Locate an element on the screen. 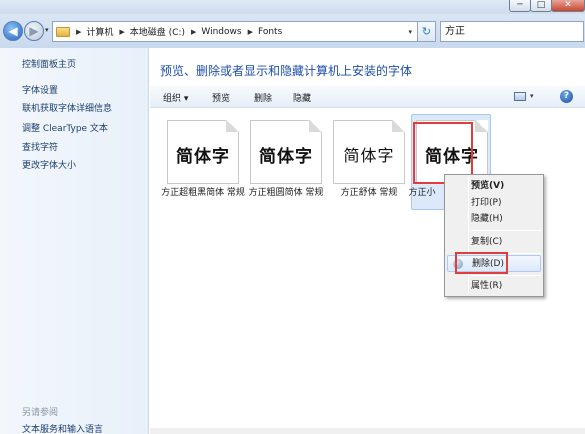 Image resolution: width=585 pixels, height=434 pixels. breadcrumb-computer: 计算机 is located at coordinates (99, 31).